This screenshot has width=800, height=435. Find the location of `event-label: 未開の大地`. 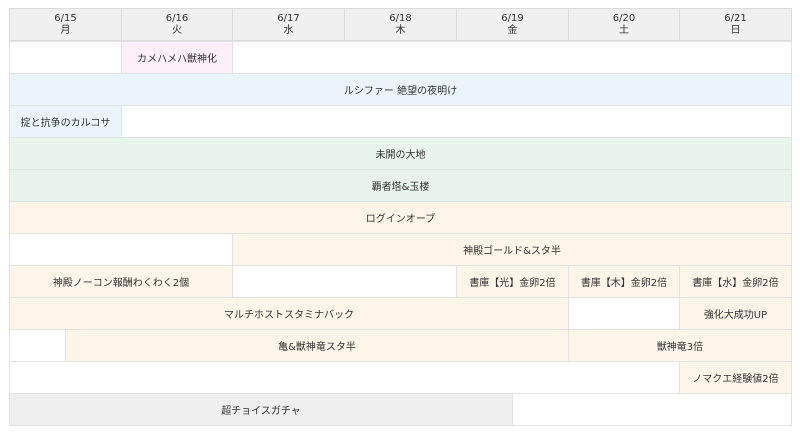

event-label: 未開の大地 is located at coordinates (400, 155).